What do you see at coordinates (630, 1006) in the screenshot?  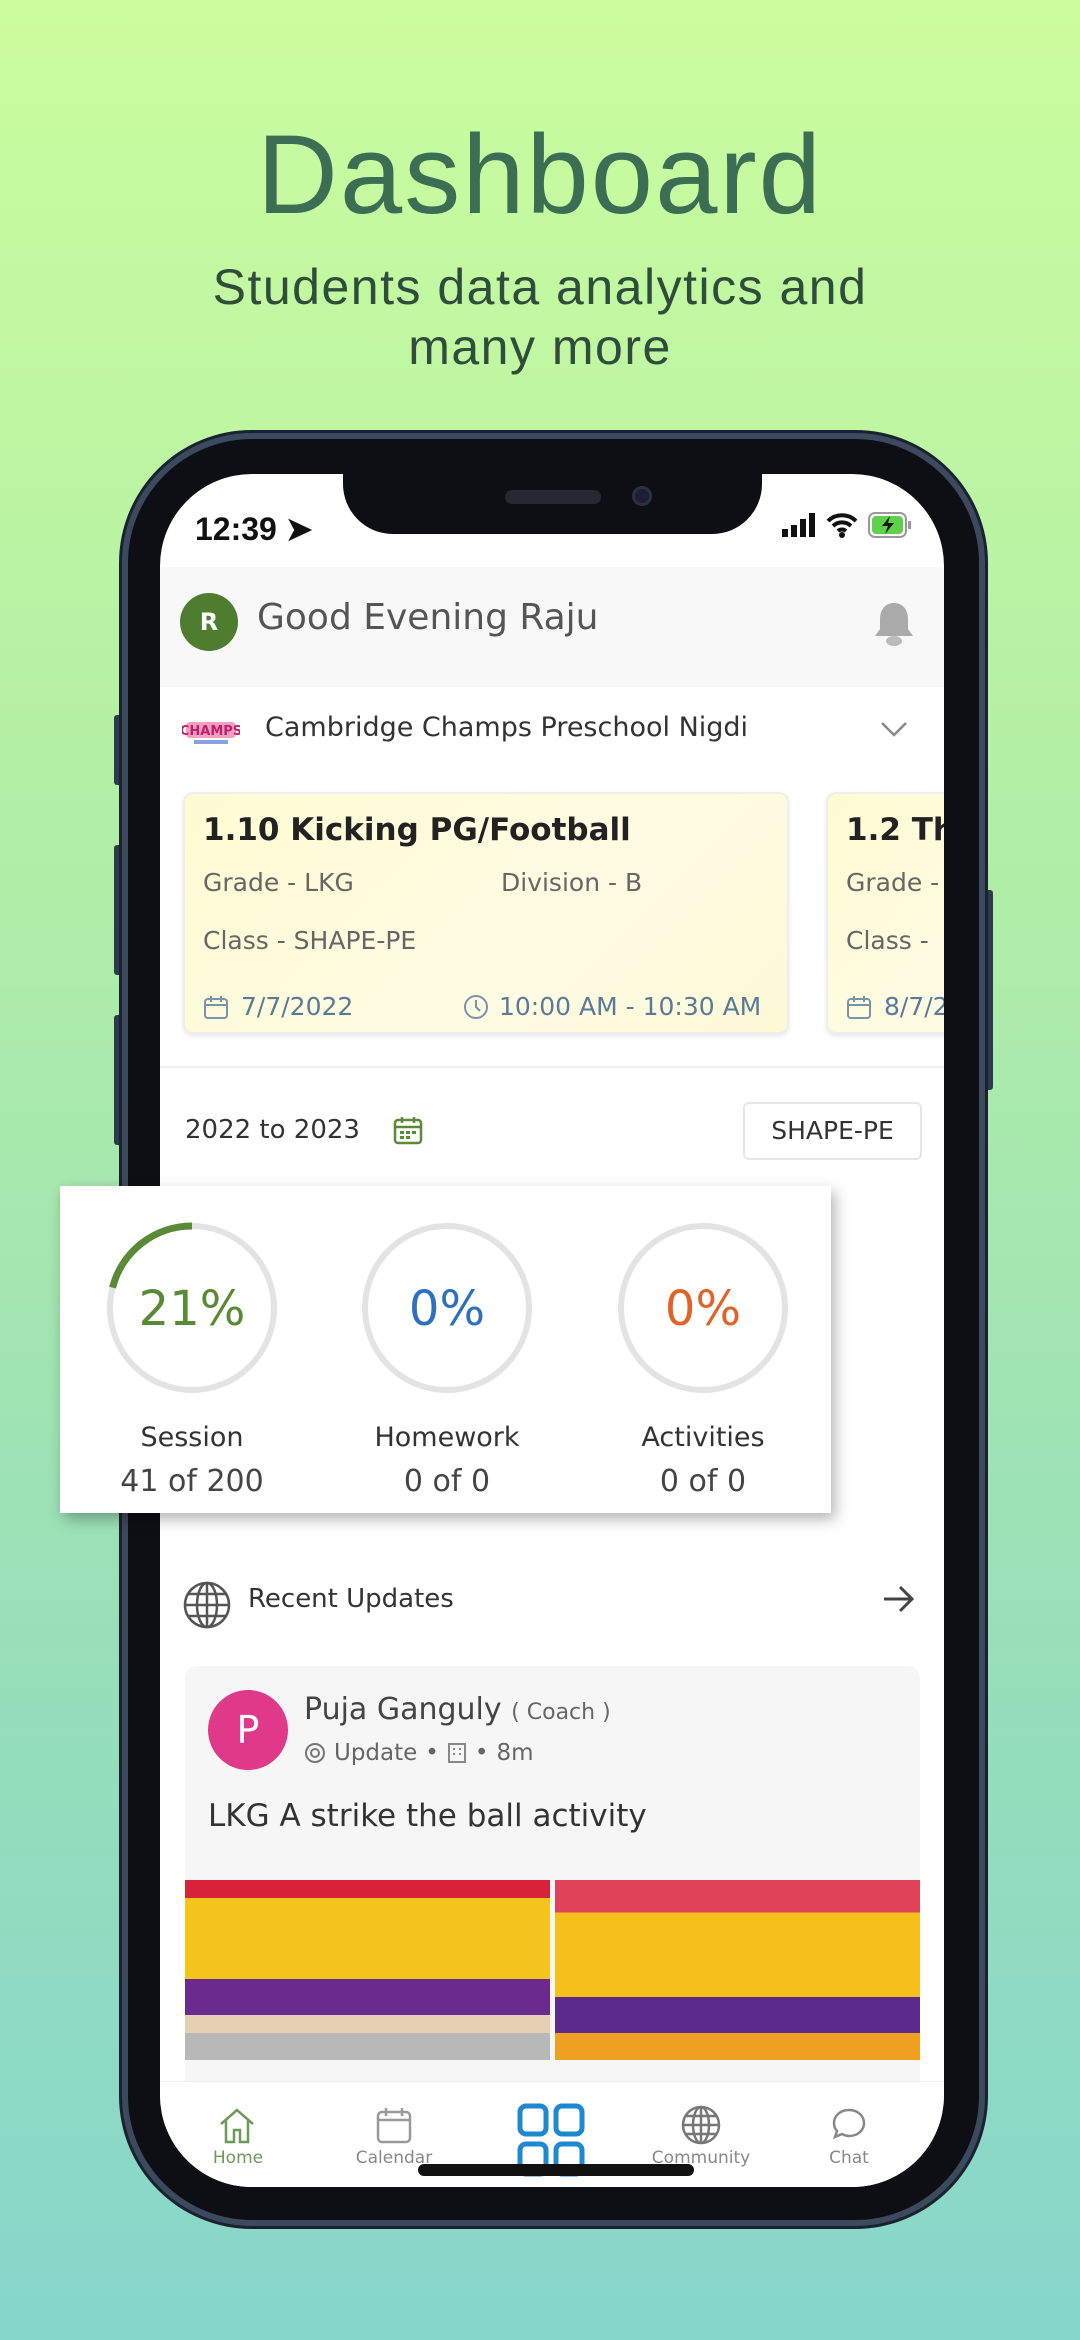 I see `session-time: 10:00 AM - 10:30 AM` at bounding box center [630, 1006].